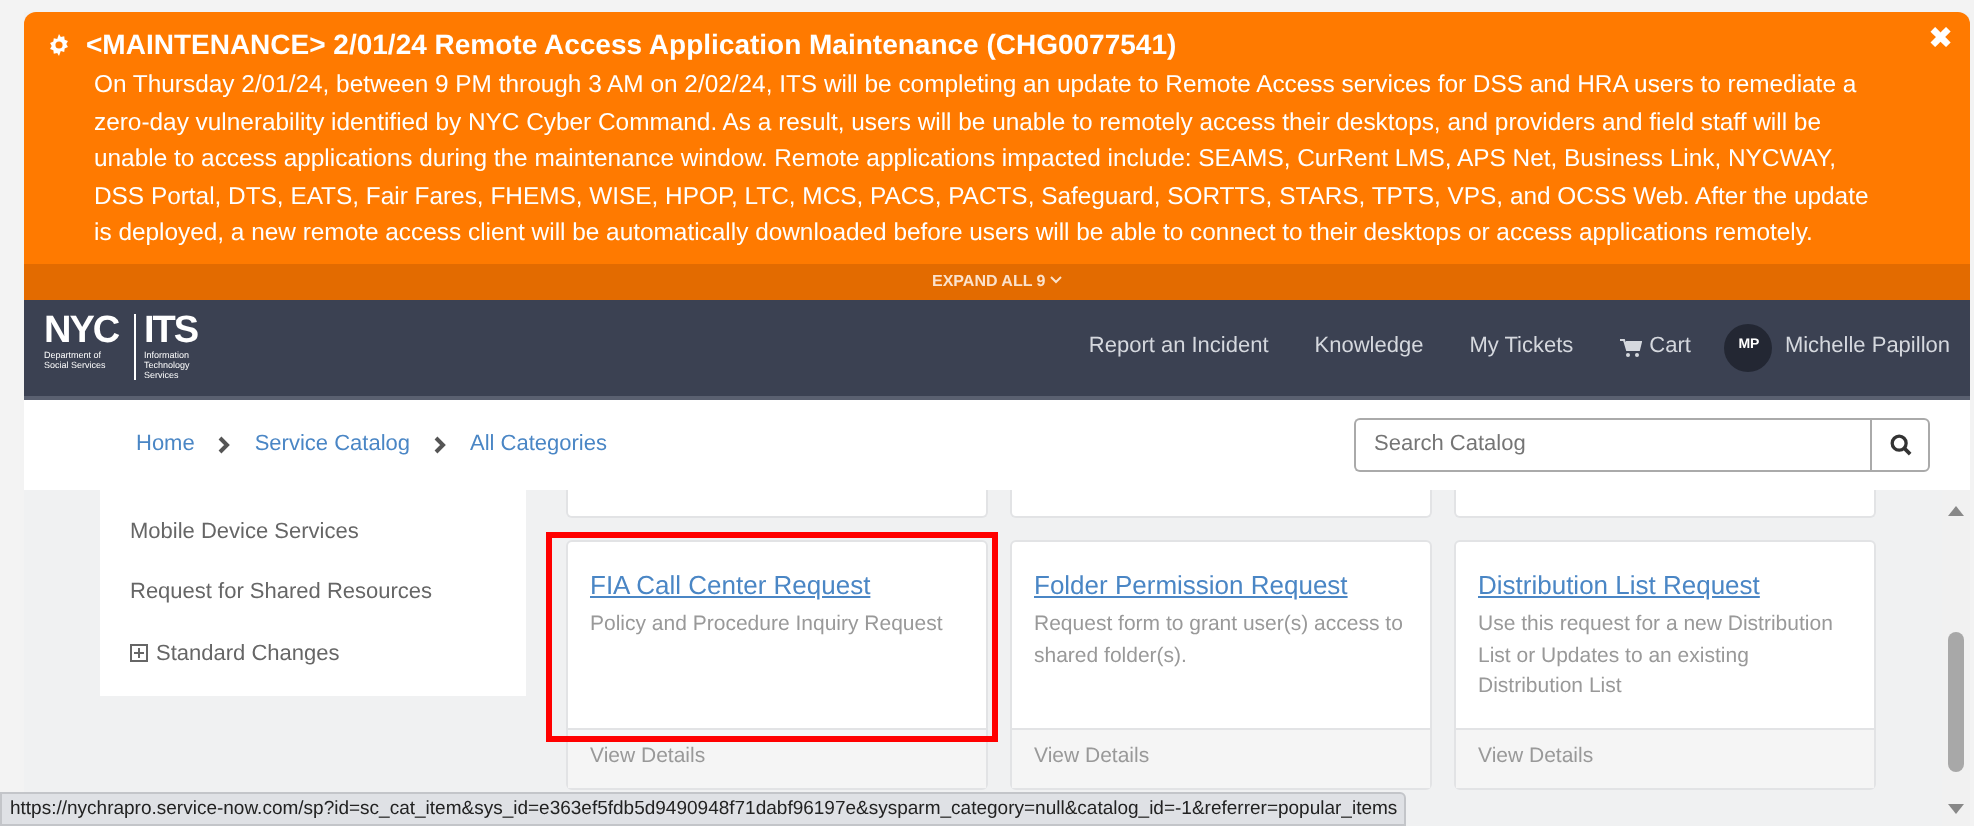  What do you see at coordinates (1178, 347) in the screenshot?
I see `nav-link: Report an Incident` at bounding box center [1178, 347].